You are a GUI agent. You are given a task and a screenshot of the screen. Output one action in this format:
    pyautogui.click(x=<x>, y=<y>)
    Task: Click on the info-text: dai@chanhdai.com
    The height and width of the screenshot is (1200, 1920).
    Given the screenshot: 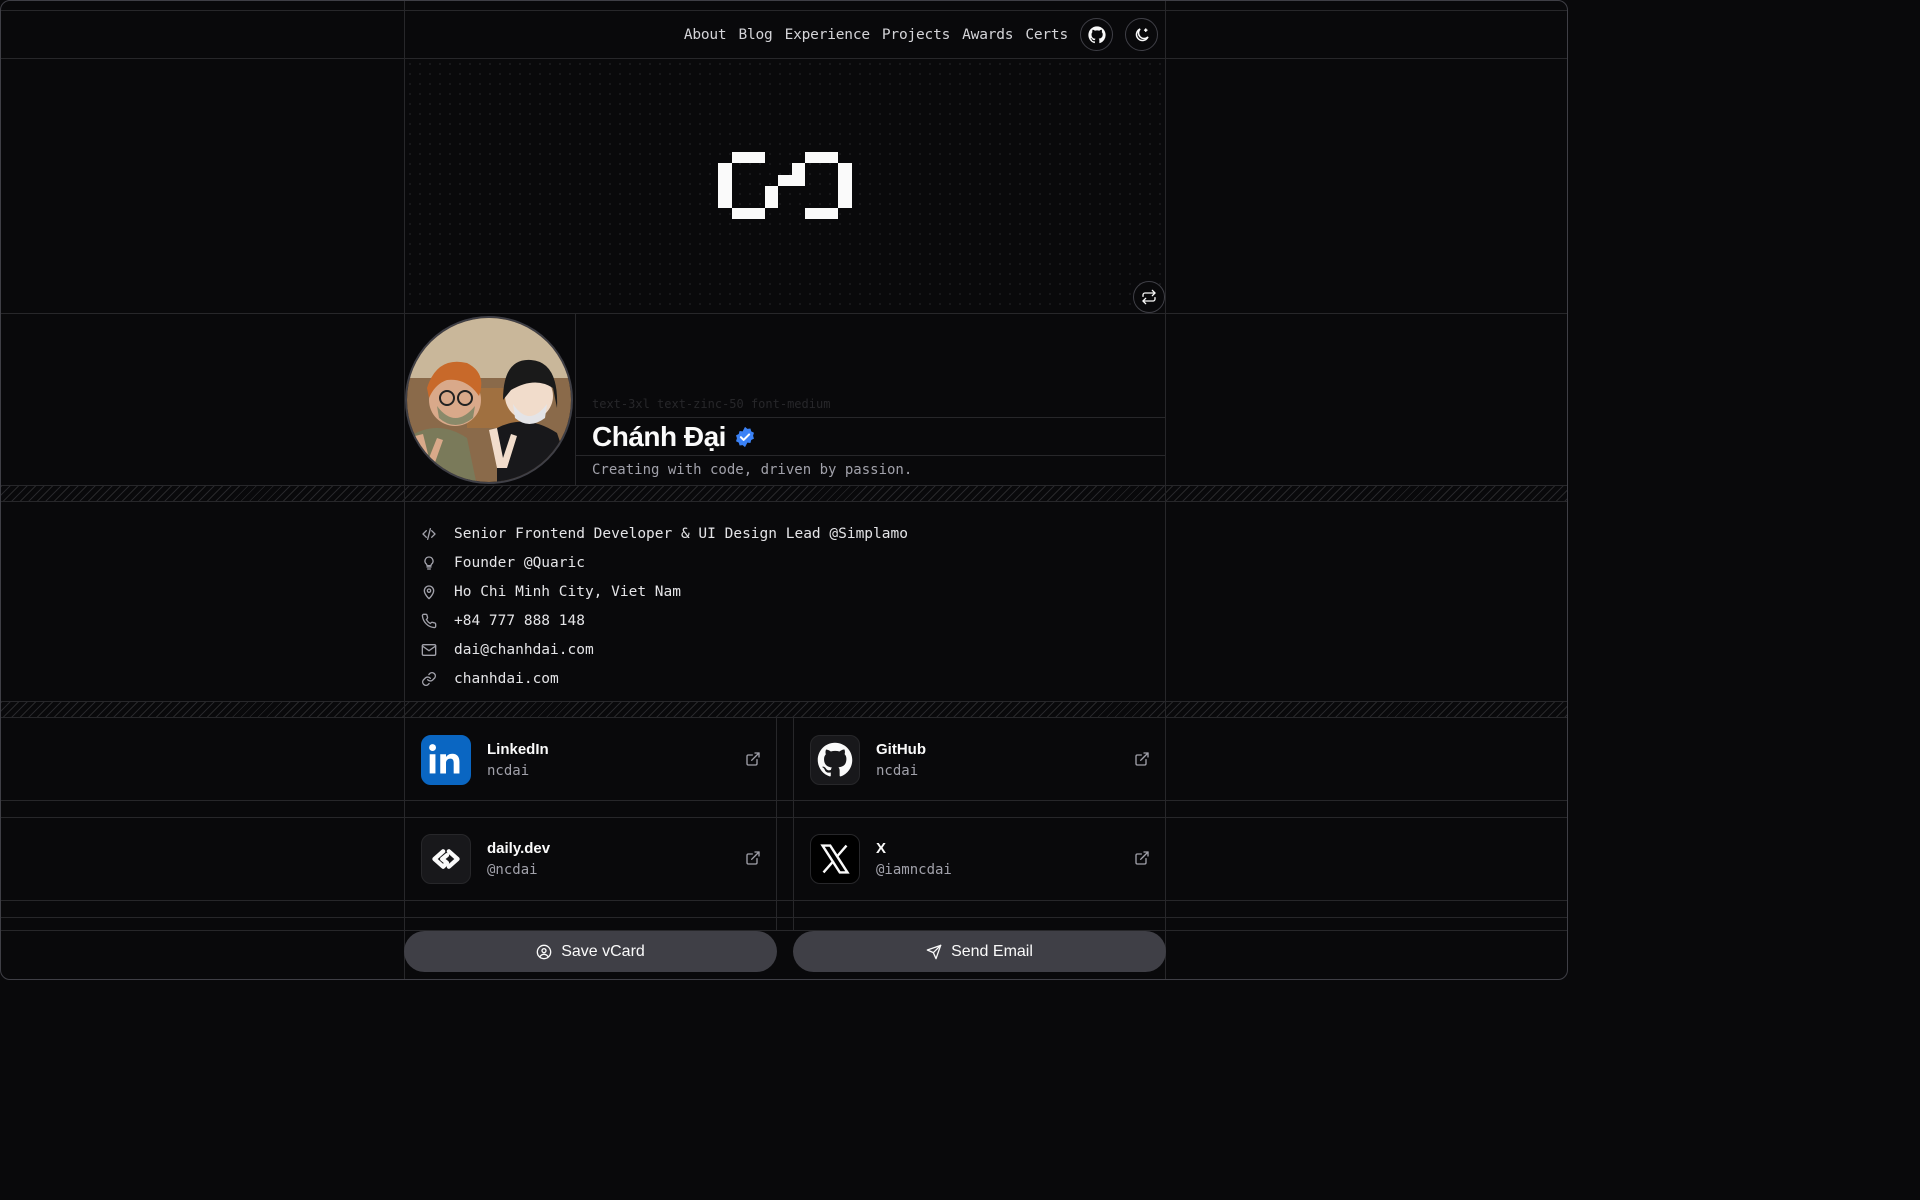 What is the action you would take?
    pyautogui.click(x=524, y=649)
    